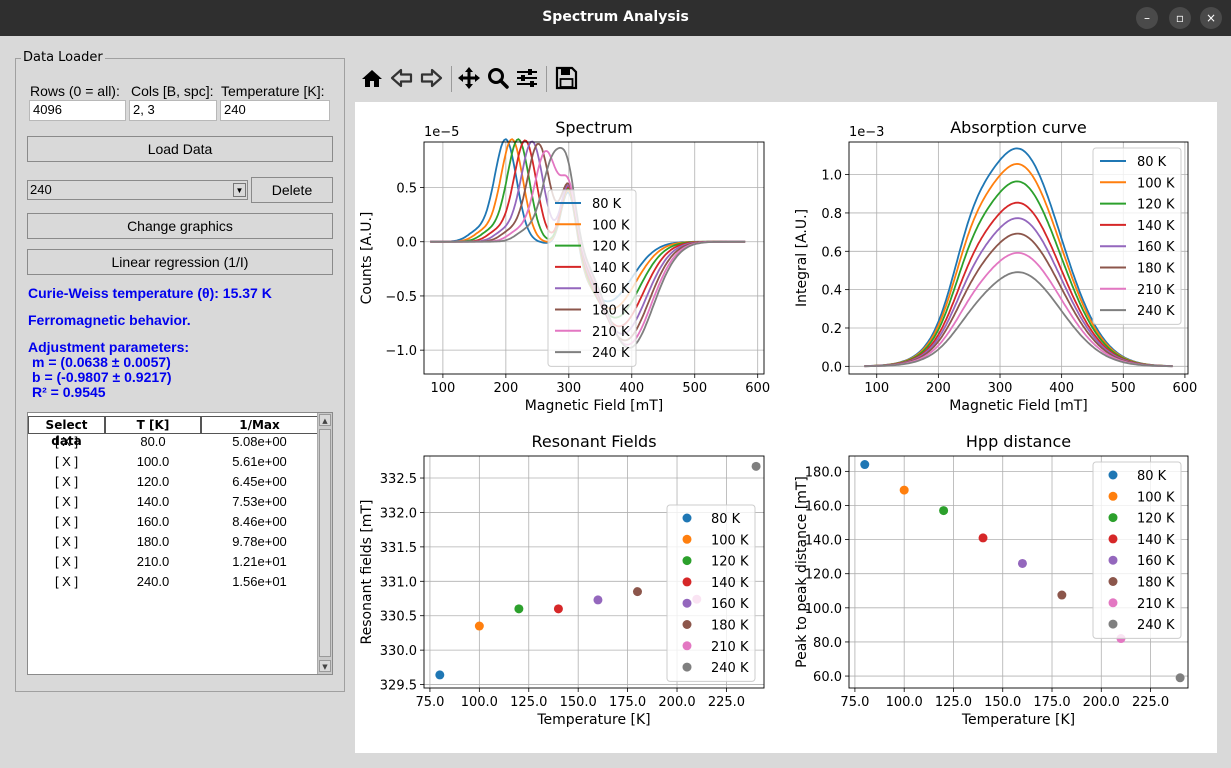 The image size is (1231, 768). What do you see at coordinates (637, 592) in the screenshot?
I see `data-point-180k` at bounding box center [637, 592].